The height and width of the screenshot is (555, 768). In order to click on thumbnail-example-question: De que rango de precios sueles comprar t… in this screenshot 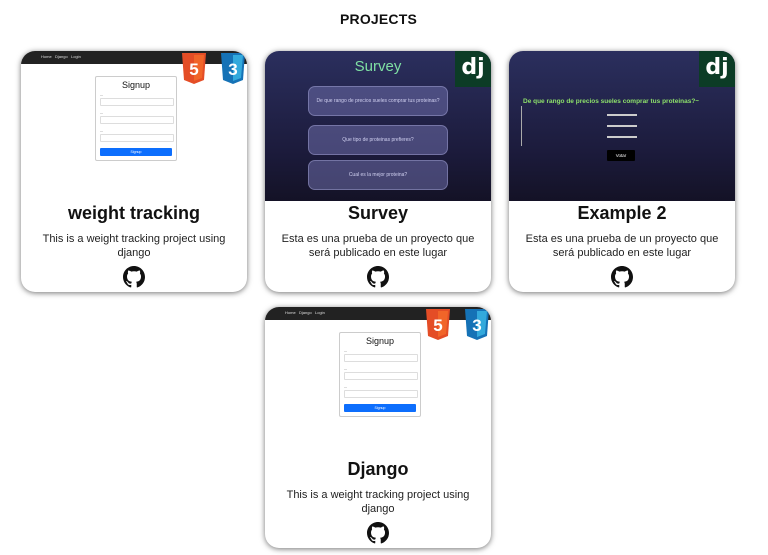, I will do `click(611, 101)`.